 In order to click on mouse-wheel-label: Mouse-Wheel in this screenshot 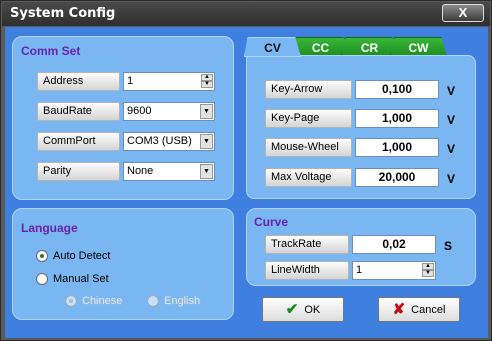, I will do `click(308, 147)`.